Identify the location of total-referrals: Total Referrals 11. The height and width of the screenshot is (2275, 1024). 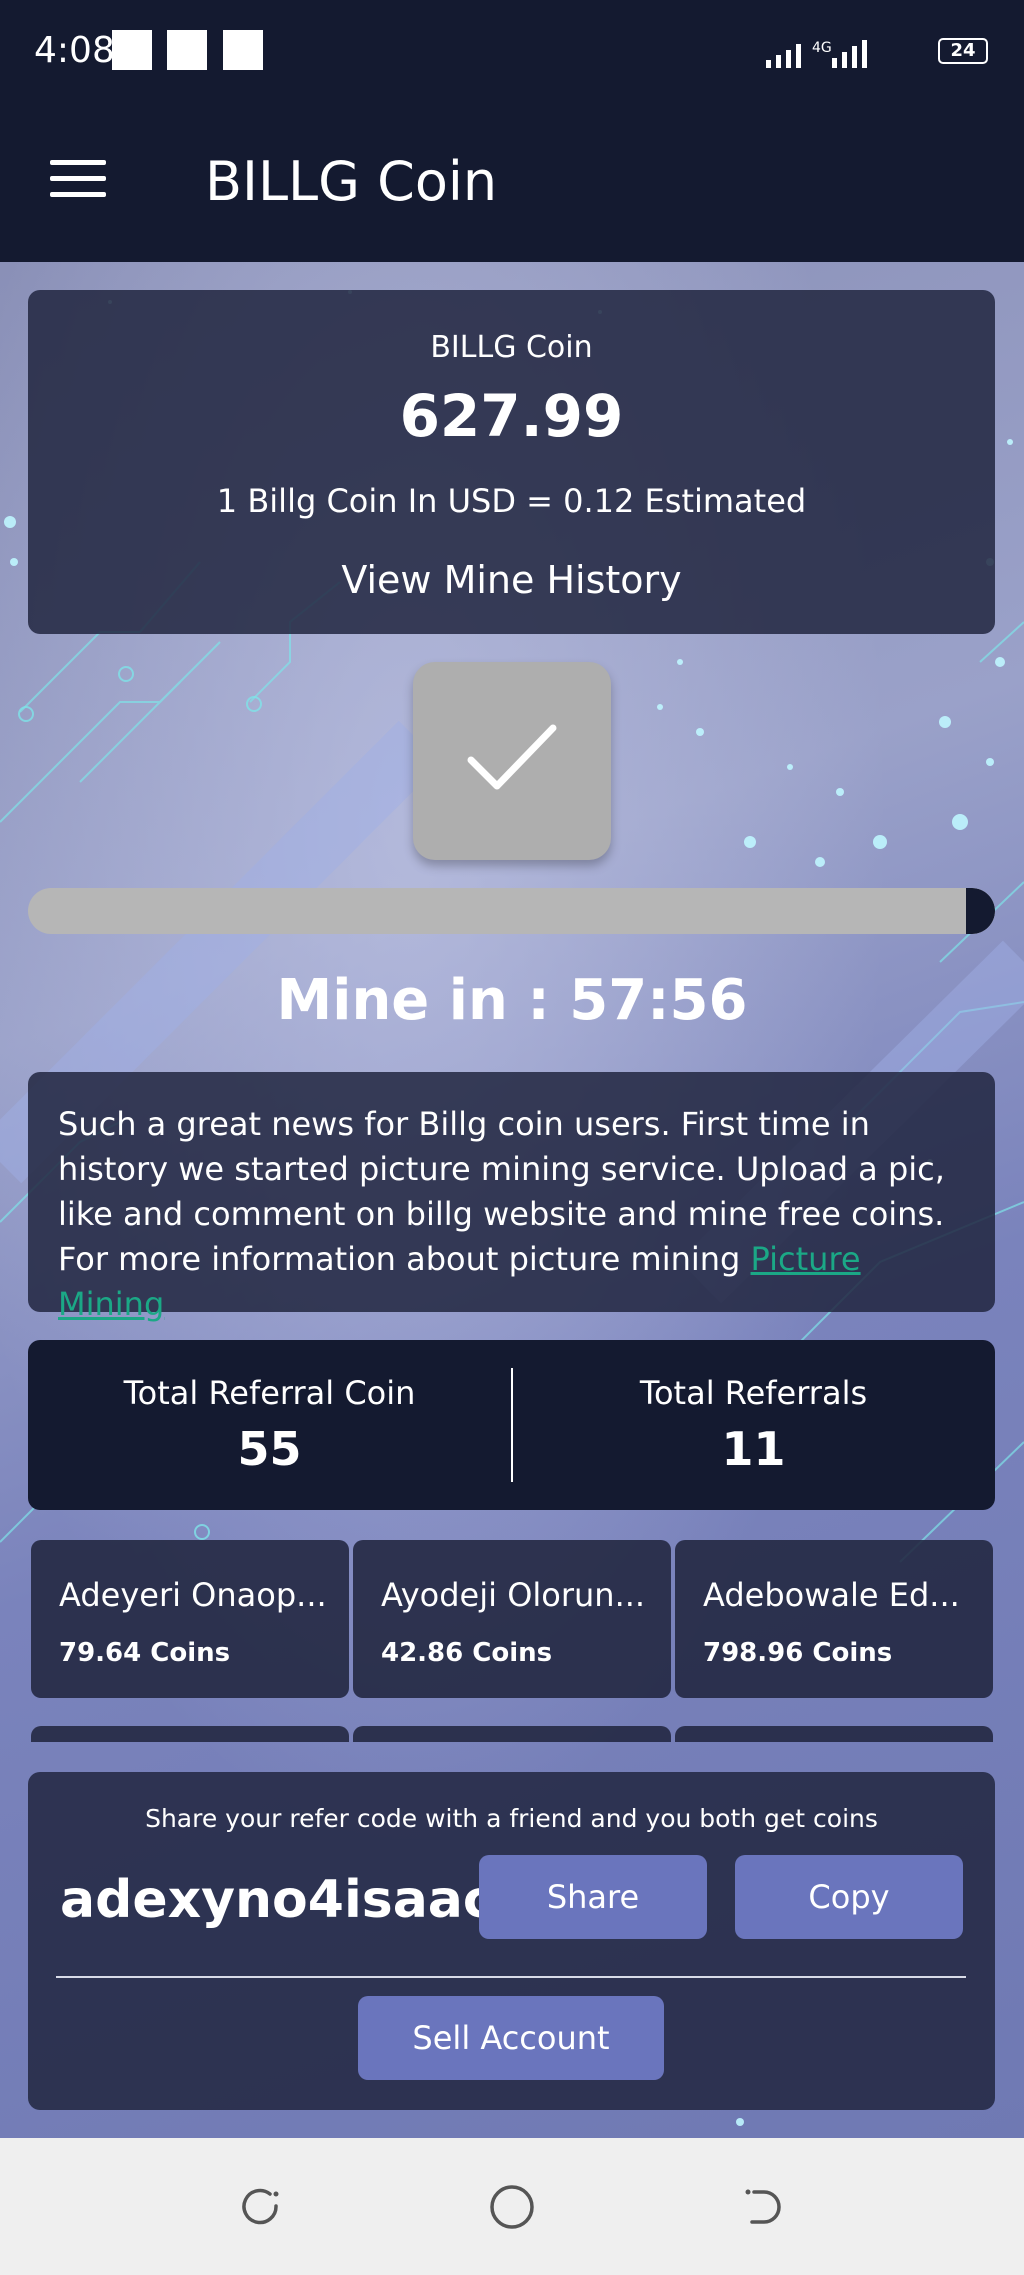
(753, 1425).